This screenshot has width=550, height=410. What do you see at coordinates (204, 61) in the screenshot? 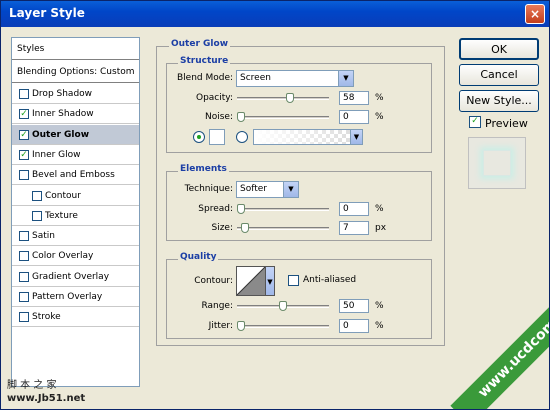
I see `structure-title: Structure` at bounding box center [204, 61].